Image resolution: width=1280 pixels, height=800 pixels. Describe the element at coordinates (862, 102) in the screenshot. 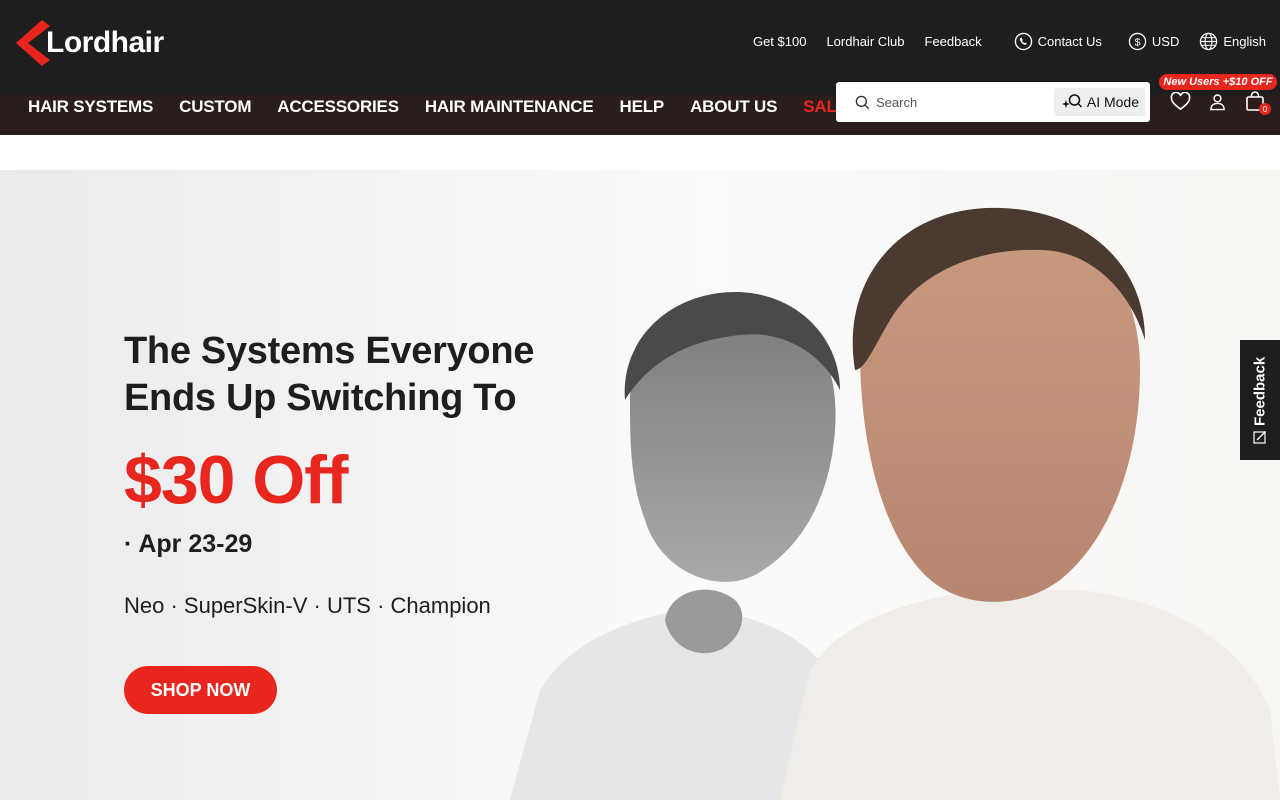

I see `search-icon` at that location.